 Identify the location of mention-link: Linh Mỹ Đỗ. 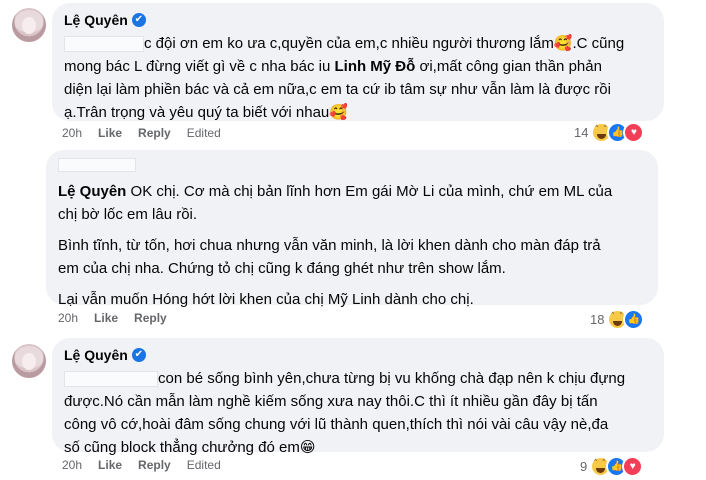
(374, 66).